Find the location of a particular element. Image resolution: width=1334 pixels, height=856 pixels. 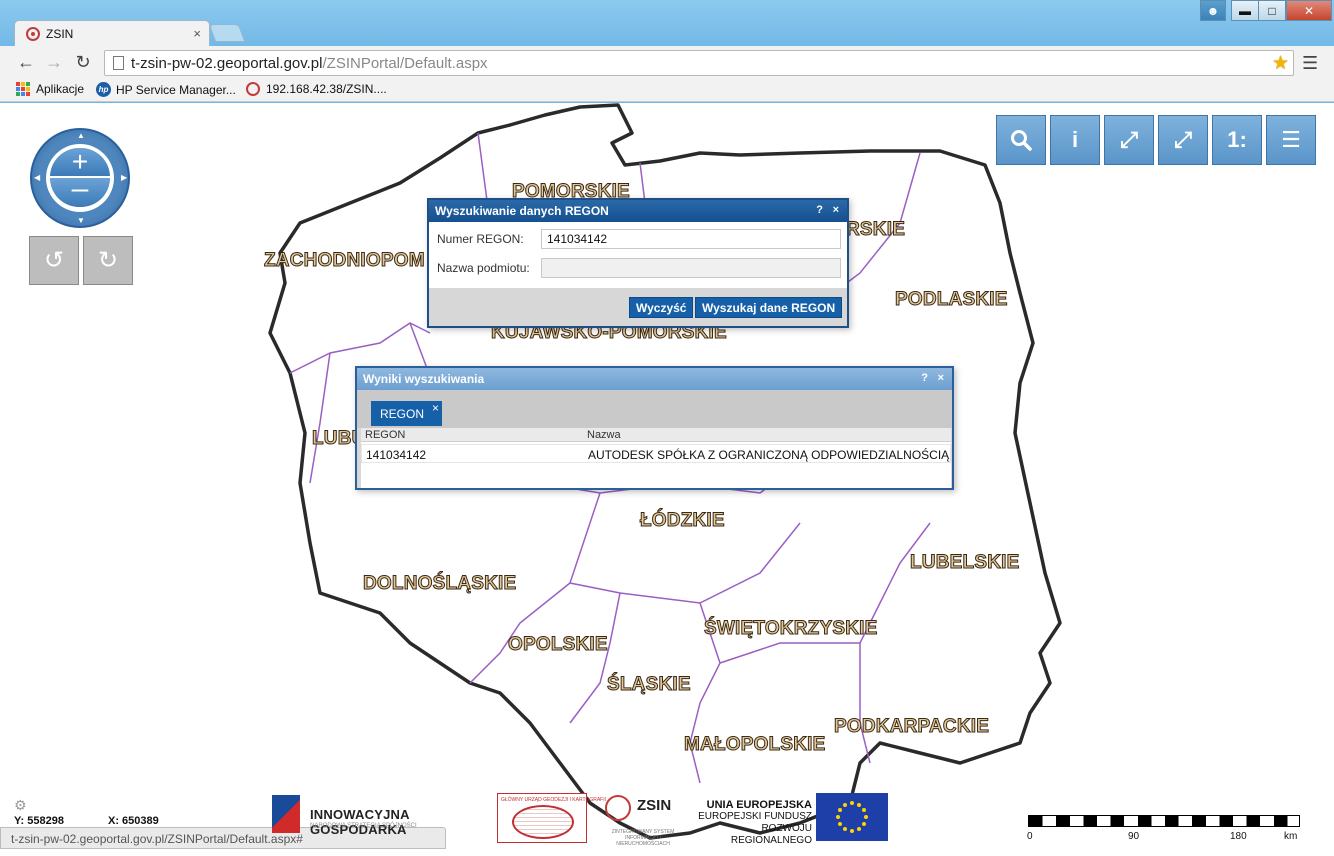

entity-name-label: Nazwa podmiotu: is located at coordinates (483, 268).